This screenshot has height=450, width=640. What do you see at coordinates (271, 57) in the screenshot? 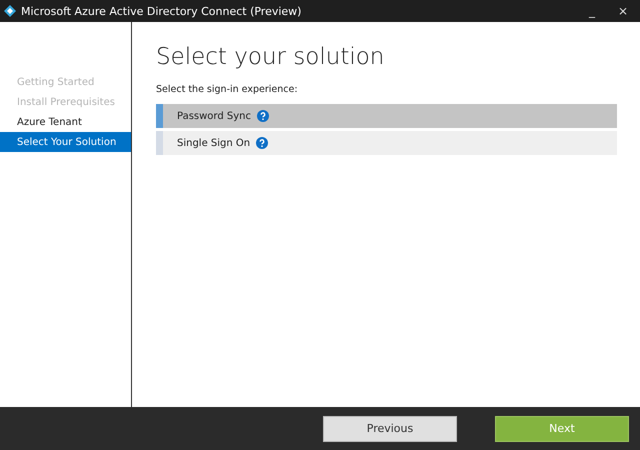
I see `page-heading: Select your solution` at bounding box center [271, 57].